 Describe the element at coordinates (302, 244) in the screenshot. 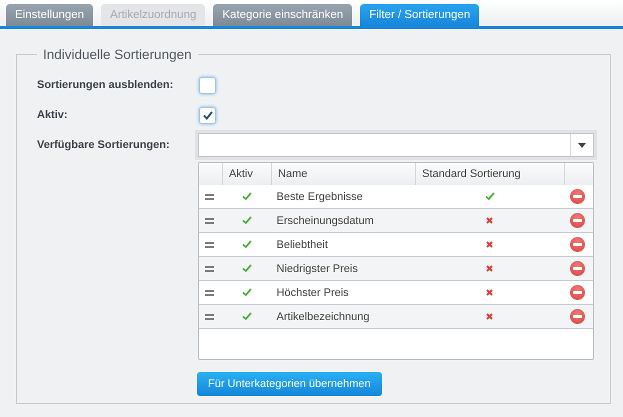

I see `table-cell: Beliebtheit` at that location.